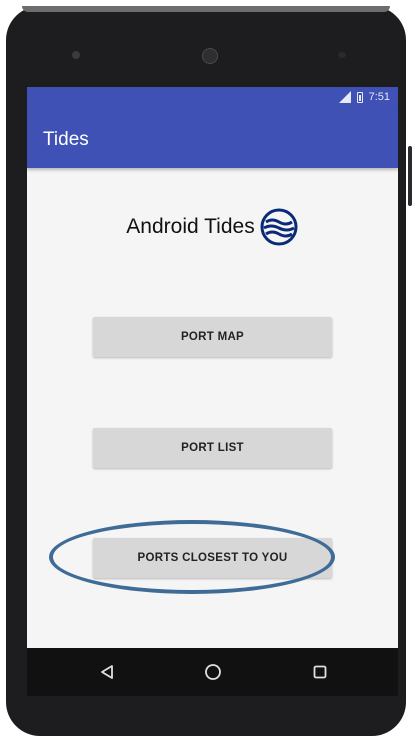 The image size is (412, 742). Describe the element at coordinates (212, 99) in the screenshot. I see `status-bar: 7:51` at that location.